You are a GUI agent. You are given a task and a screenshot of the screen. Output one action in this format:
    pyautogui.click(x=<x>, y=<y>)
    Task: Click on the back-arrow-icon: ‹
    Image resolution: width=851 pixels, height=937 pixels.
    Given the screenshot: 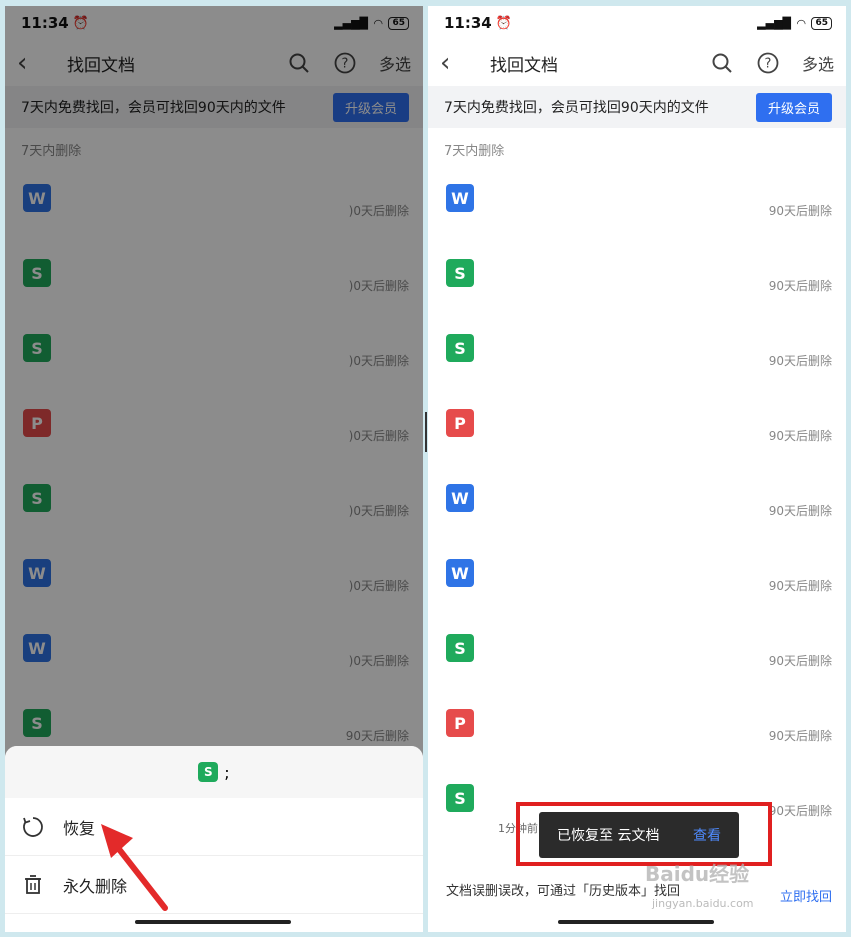 What is the action you would take?
    pyautogui.click(x=458, y=63)
    